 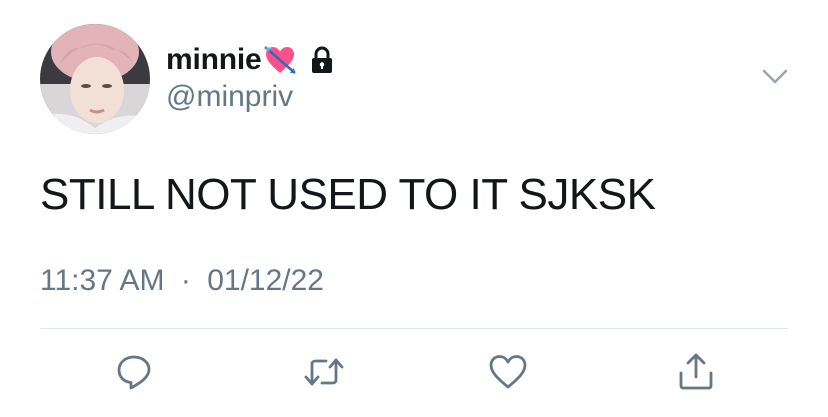 I want to click on like-button, so click(x=508, y=372).